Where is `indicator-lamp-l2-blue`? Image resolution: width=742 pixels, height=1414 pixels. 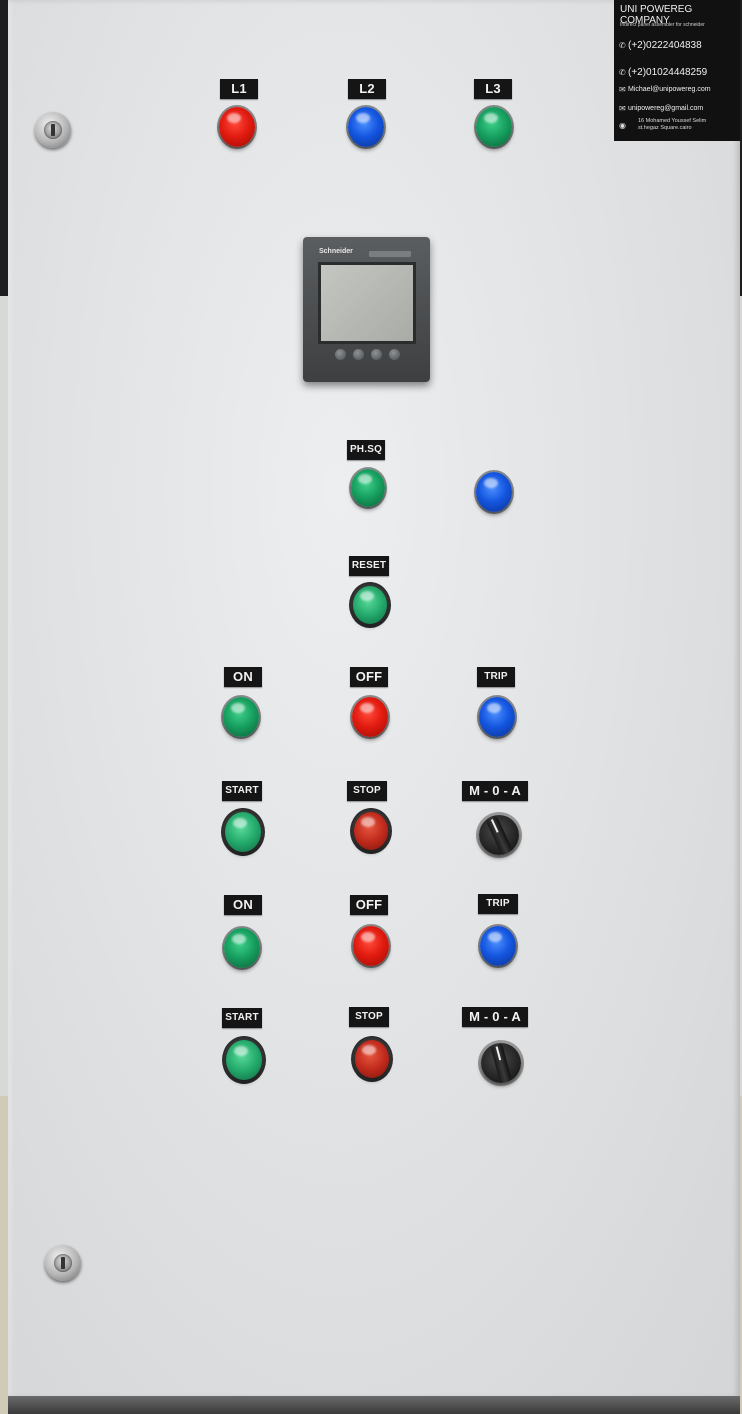
indicator-lamp-l2-blue is located at coordinates (366, 127).